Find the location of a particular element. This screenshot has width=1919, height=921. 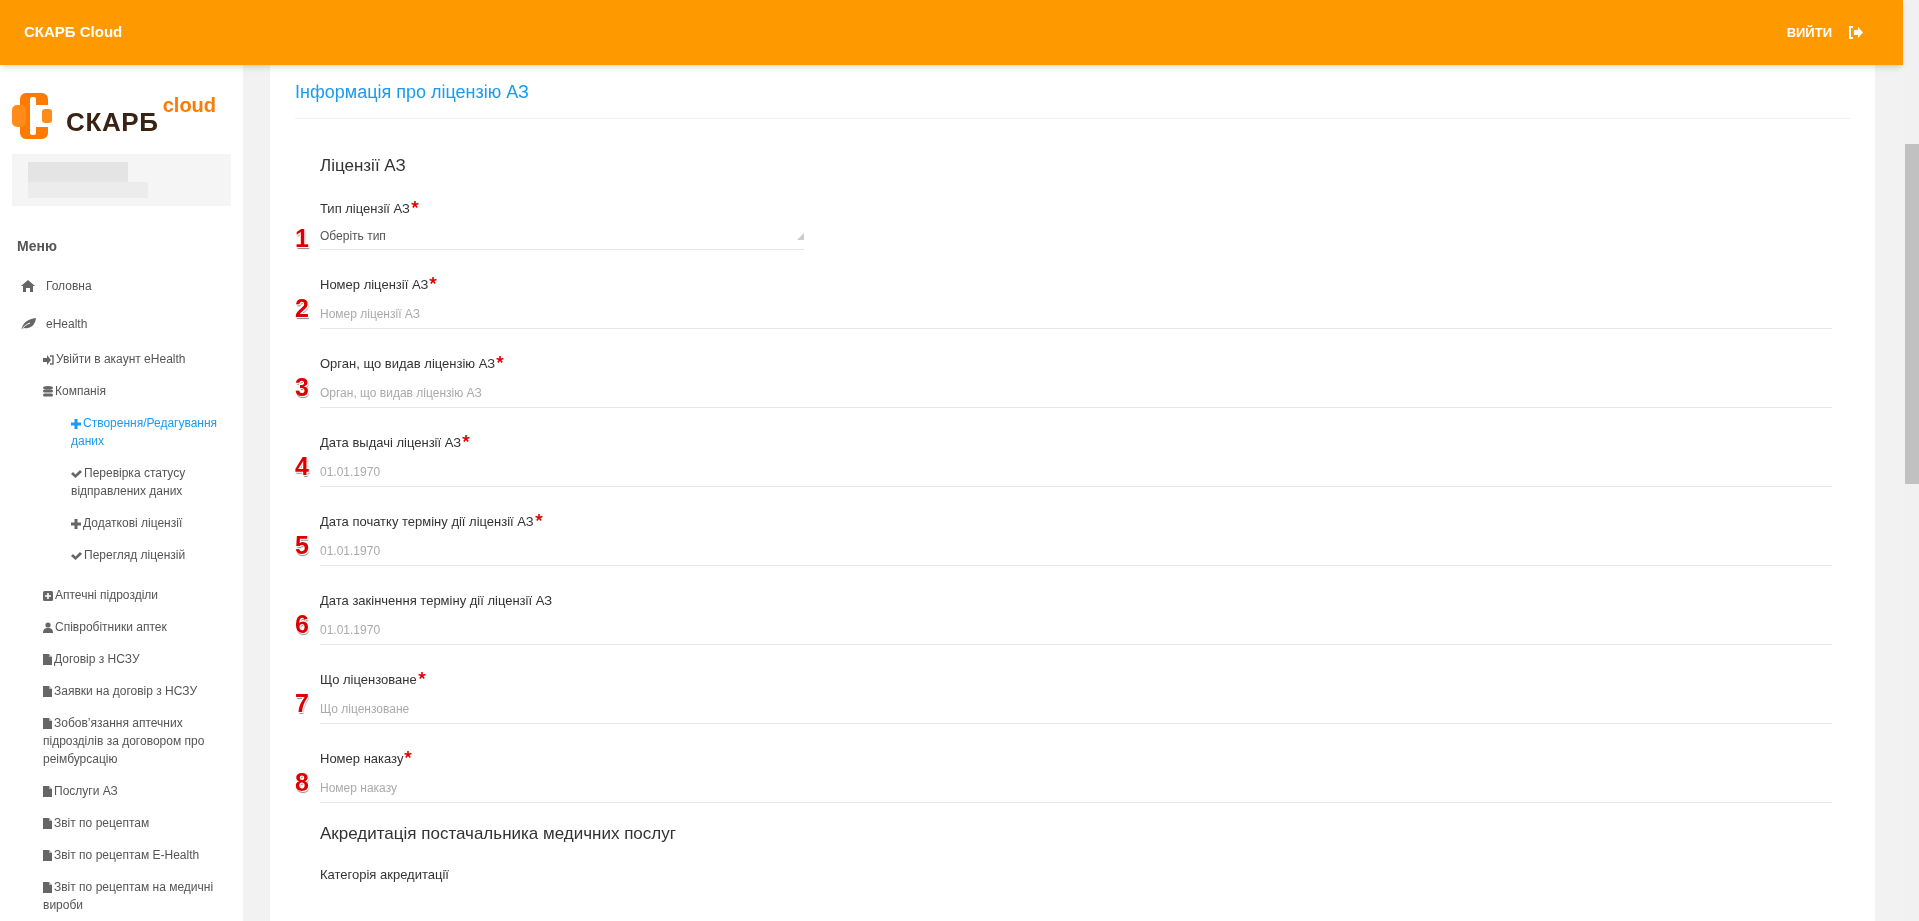

logout-icon is located at coordinates (1855, 32).